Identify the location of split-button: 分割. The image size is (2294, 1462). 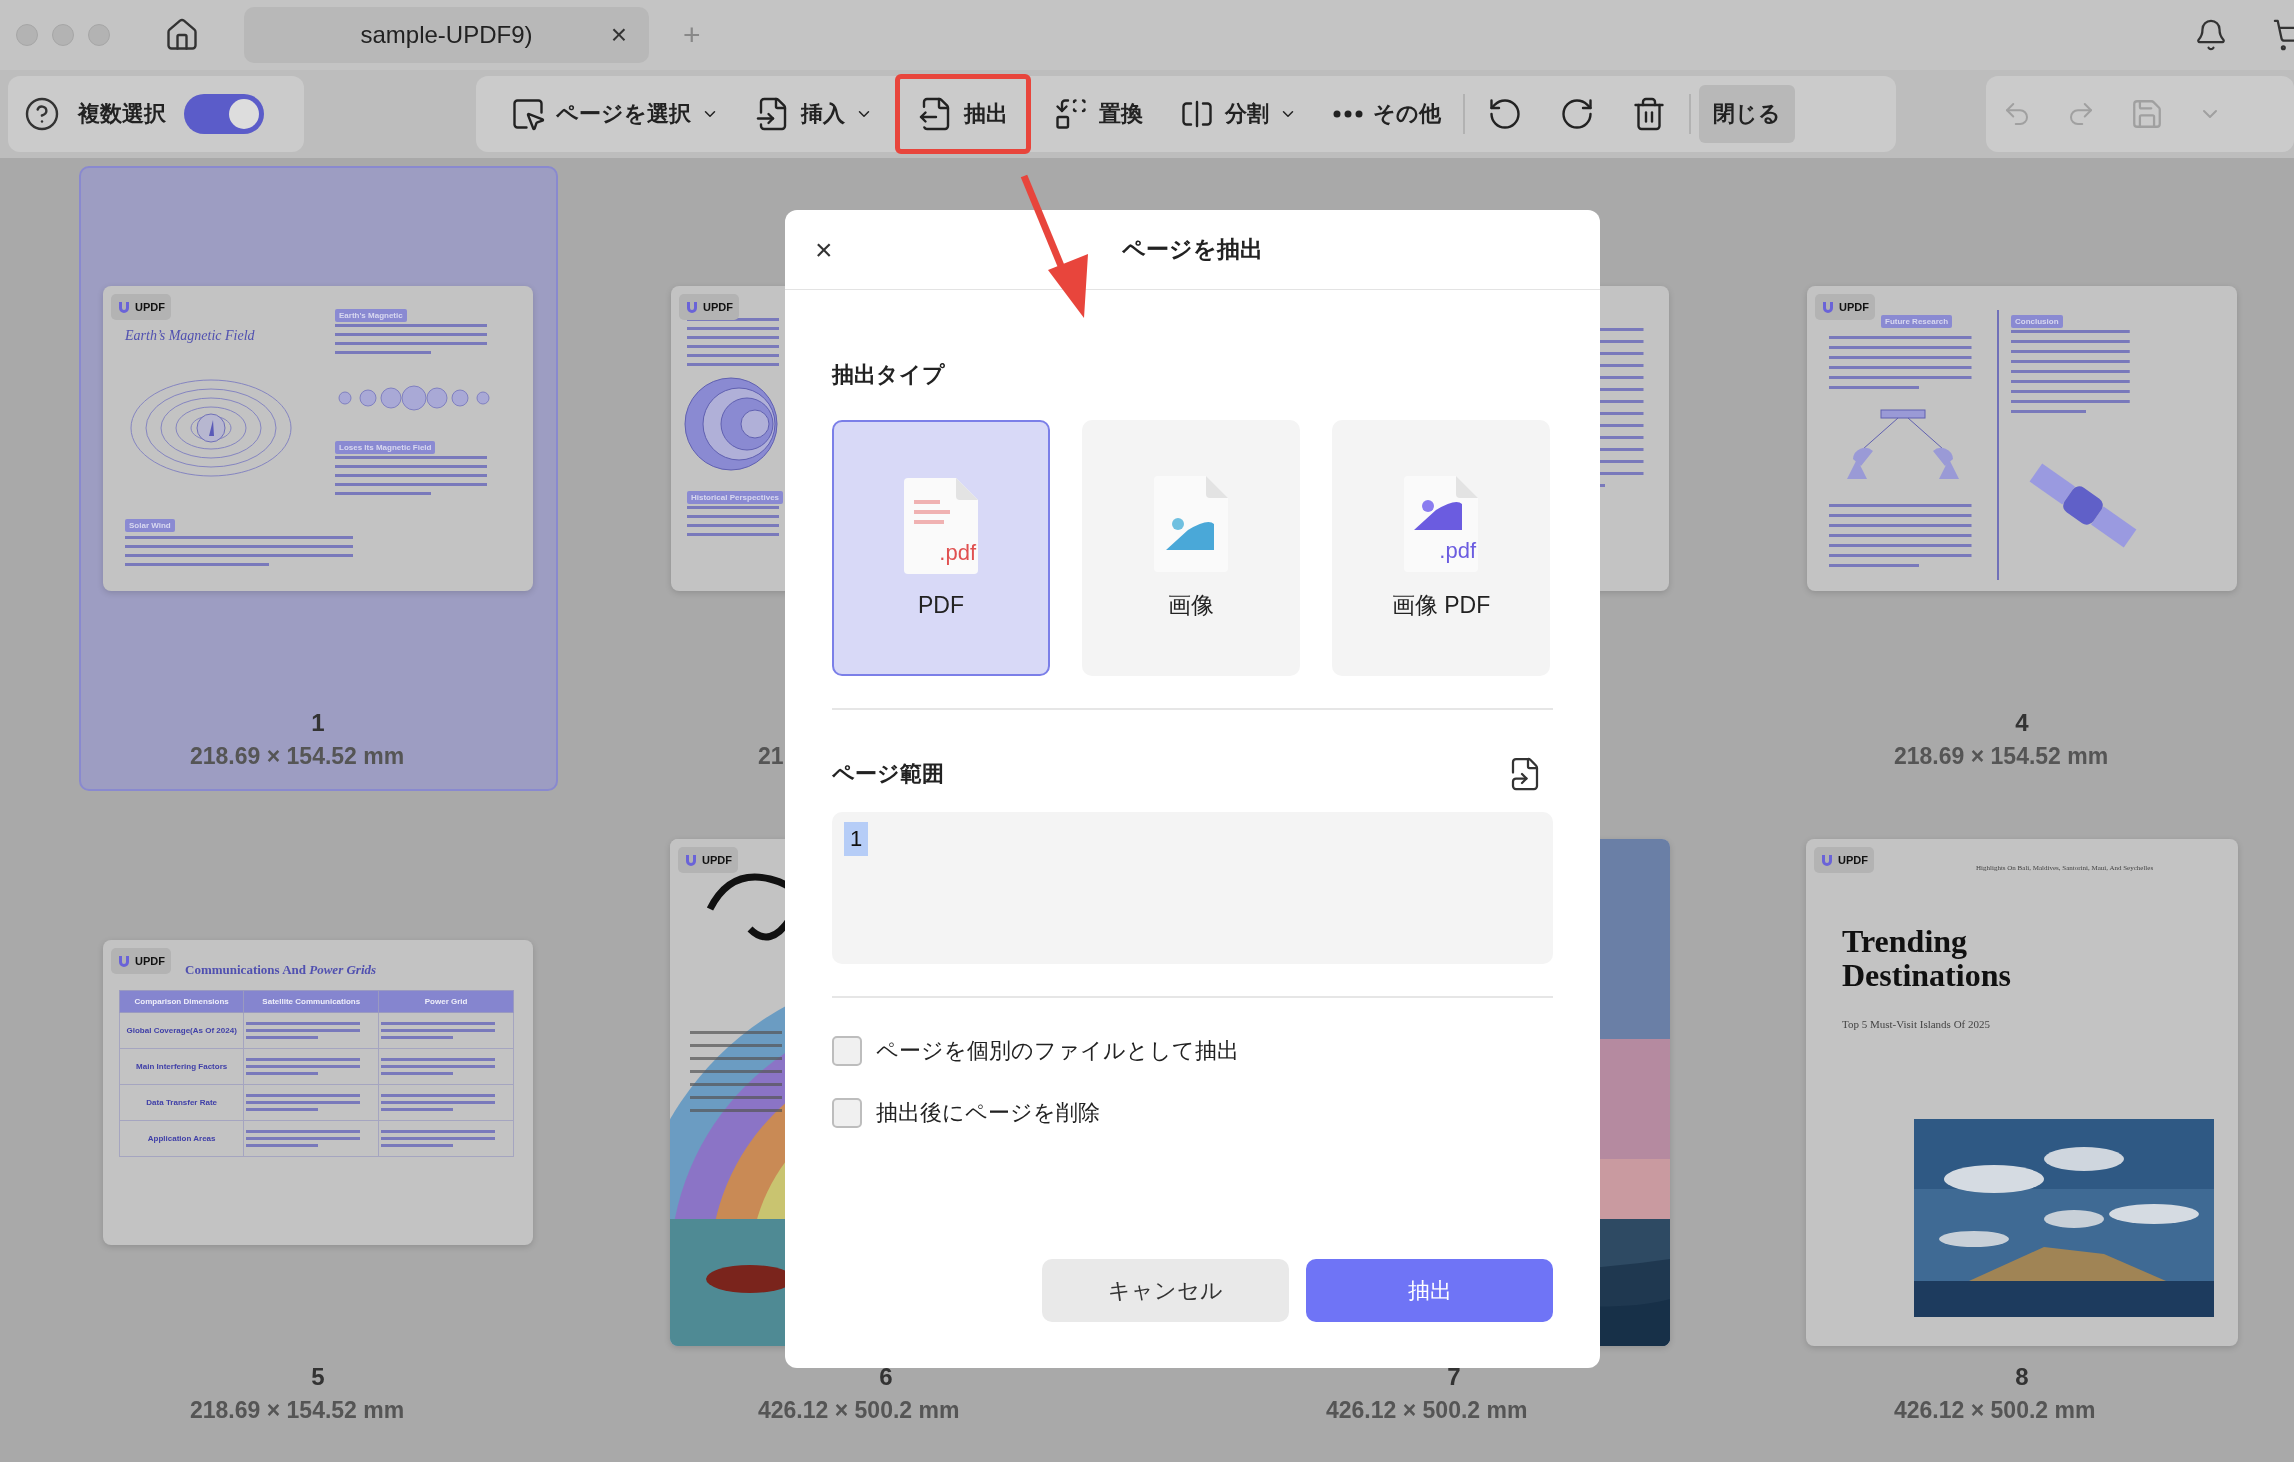
(1238, 114).